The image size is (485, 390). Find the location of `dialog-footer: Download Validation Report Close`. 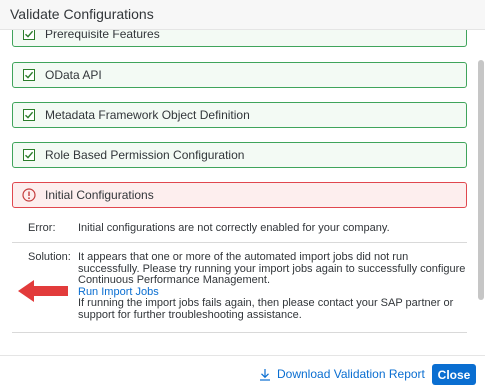

dialog-footer: Download Validation Report Close is located at coordinates (242, 372).